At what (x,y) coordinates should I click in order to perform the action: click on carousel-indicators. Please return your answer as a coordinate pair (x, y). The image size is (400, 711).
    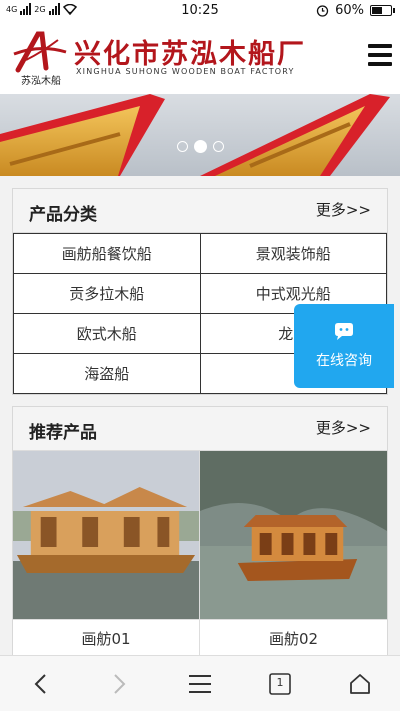
    Looking at the image, I should click on (200, 146).